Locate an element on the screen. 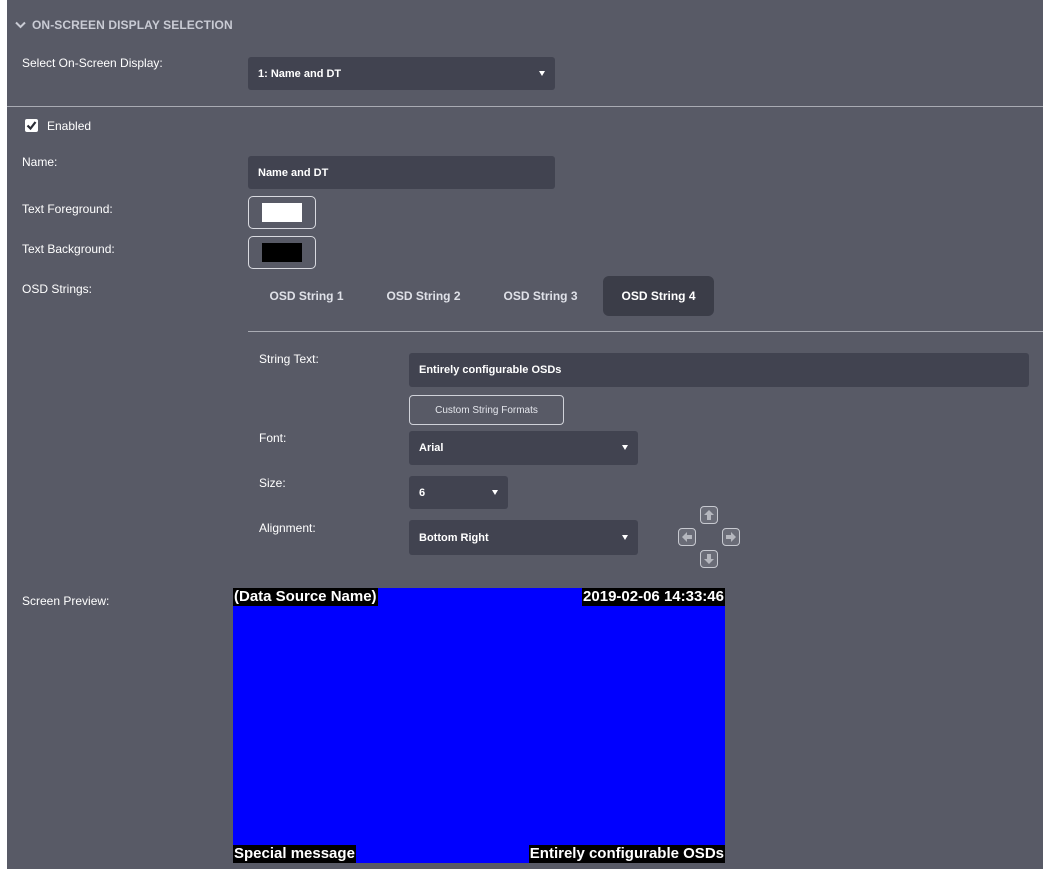 The width and height of the screenshot is (1043, 869). arrow-right-icon is located at coordinates (731, 537).